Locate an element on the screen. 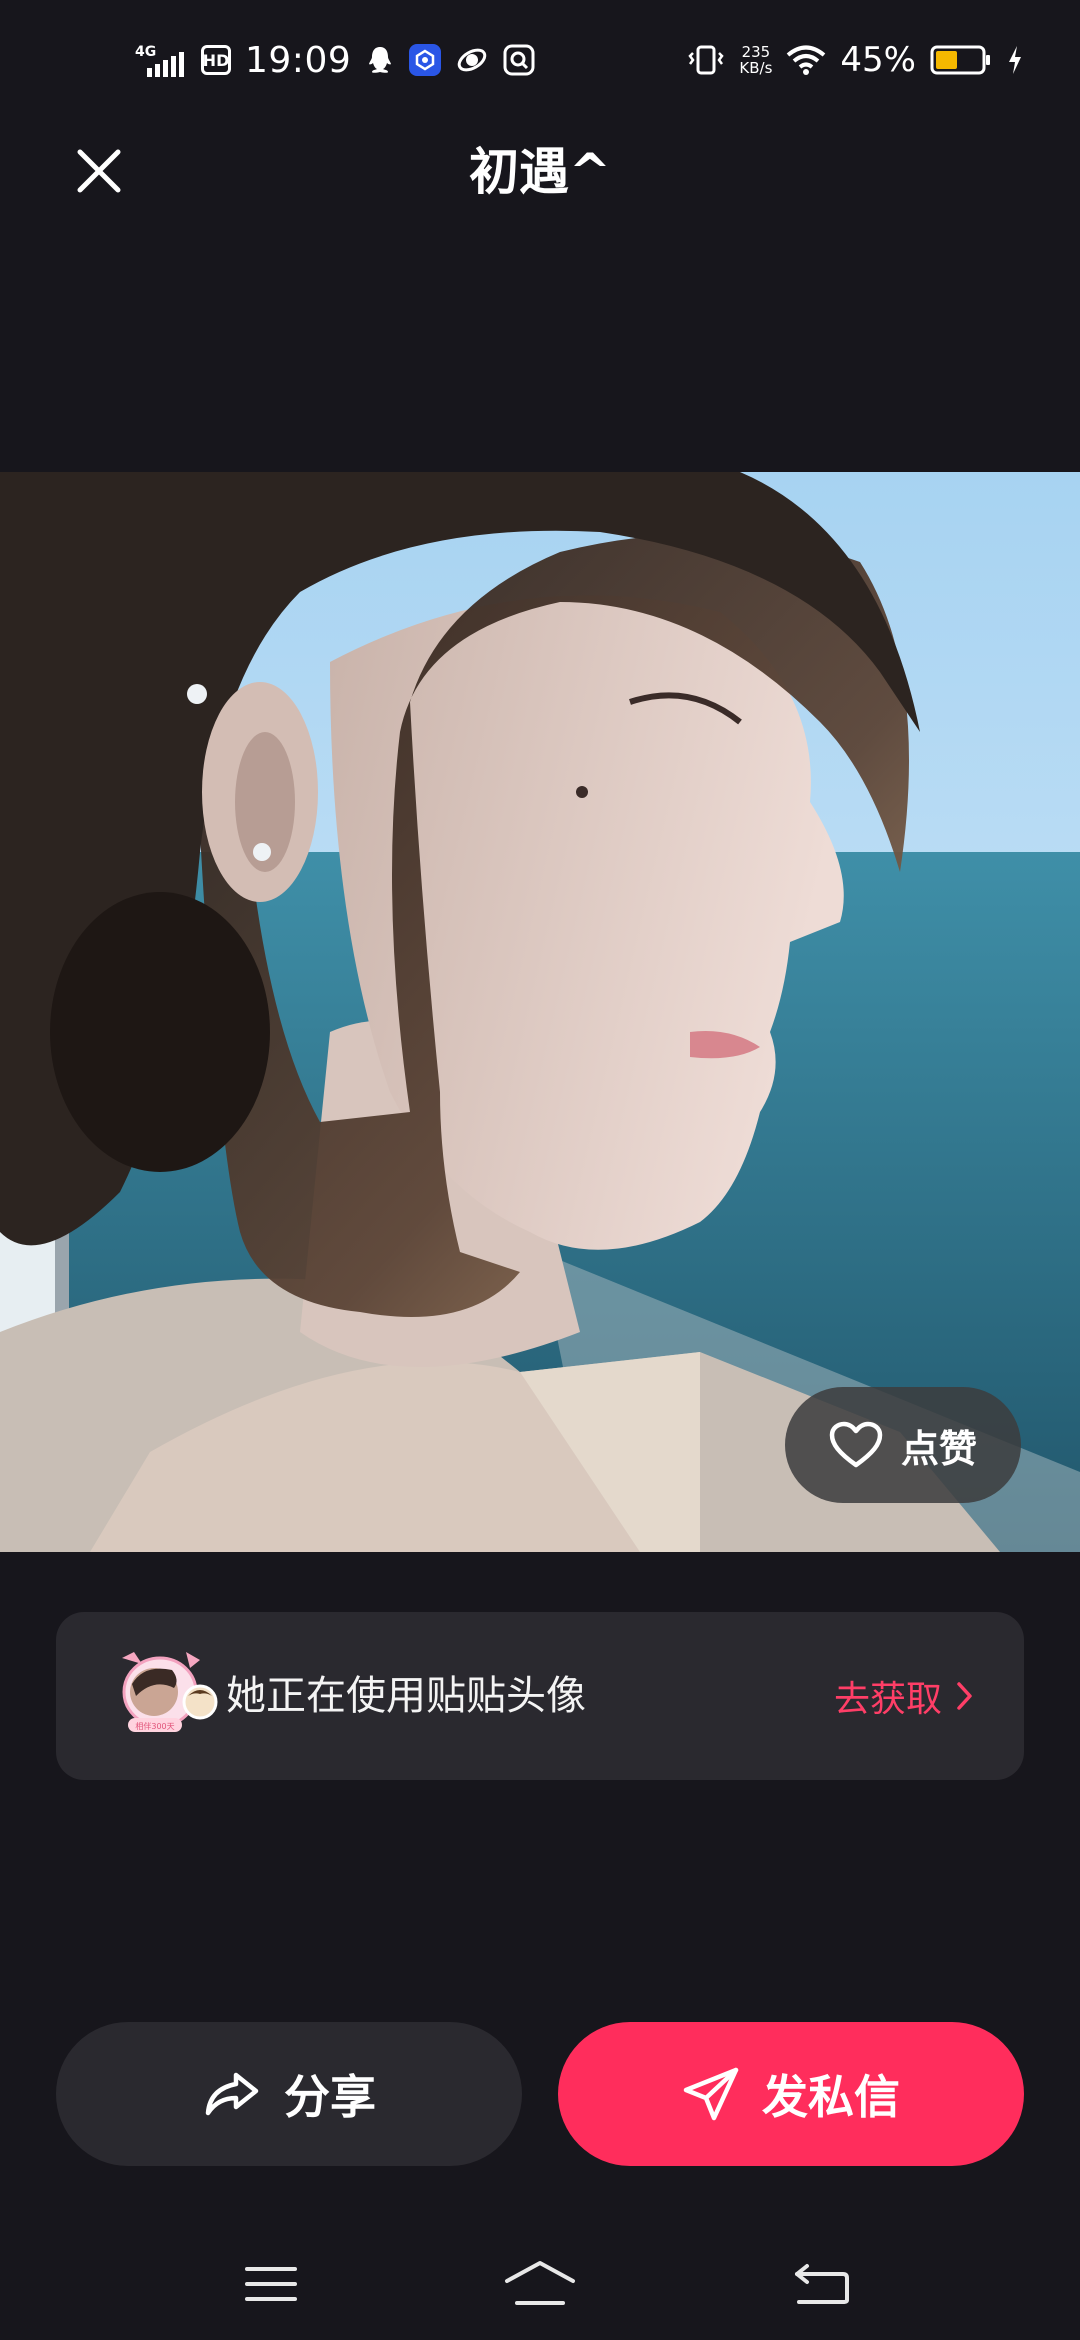 Image resolution: width=1080 pixels, height=2340 pixels. status-left: 4G HD 19:09 is located at coordinates (335, 60).